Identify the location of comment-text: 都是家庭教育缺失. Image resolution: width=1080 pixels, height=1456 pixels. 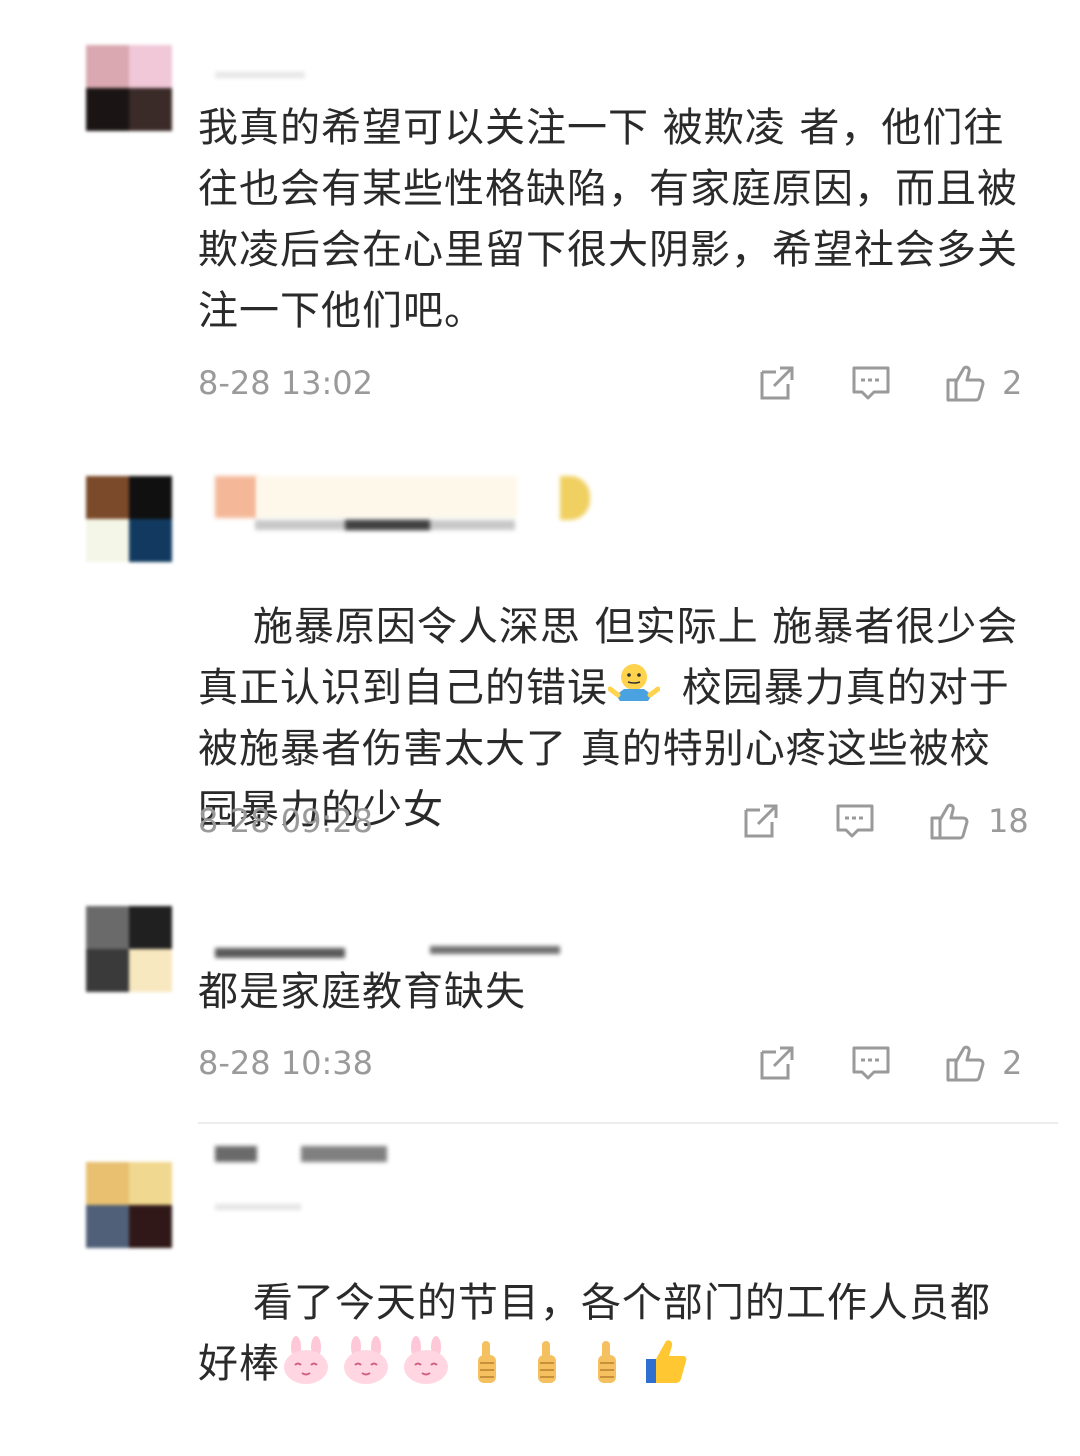
(362, 992).